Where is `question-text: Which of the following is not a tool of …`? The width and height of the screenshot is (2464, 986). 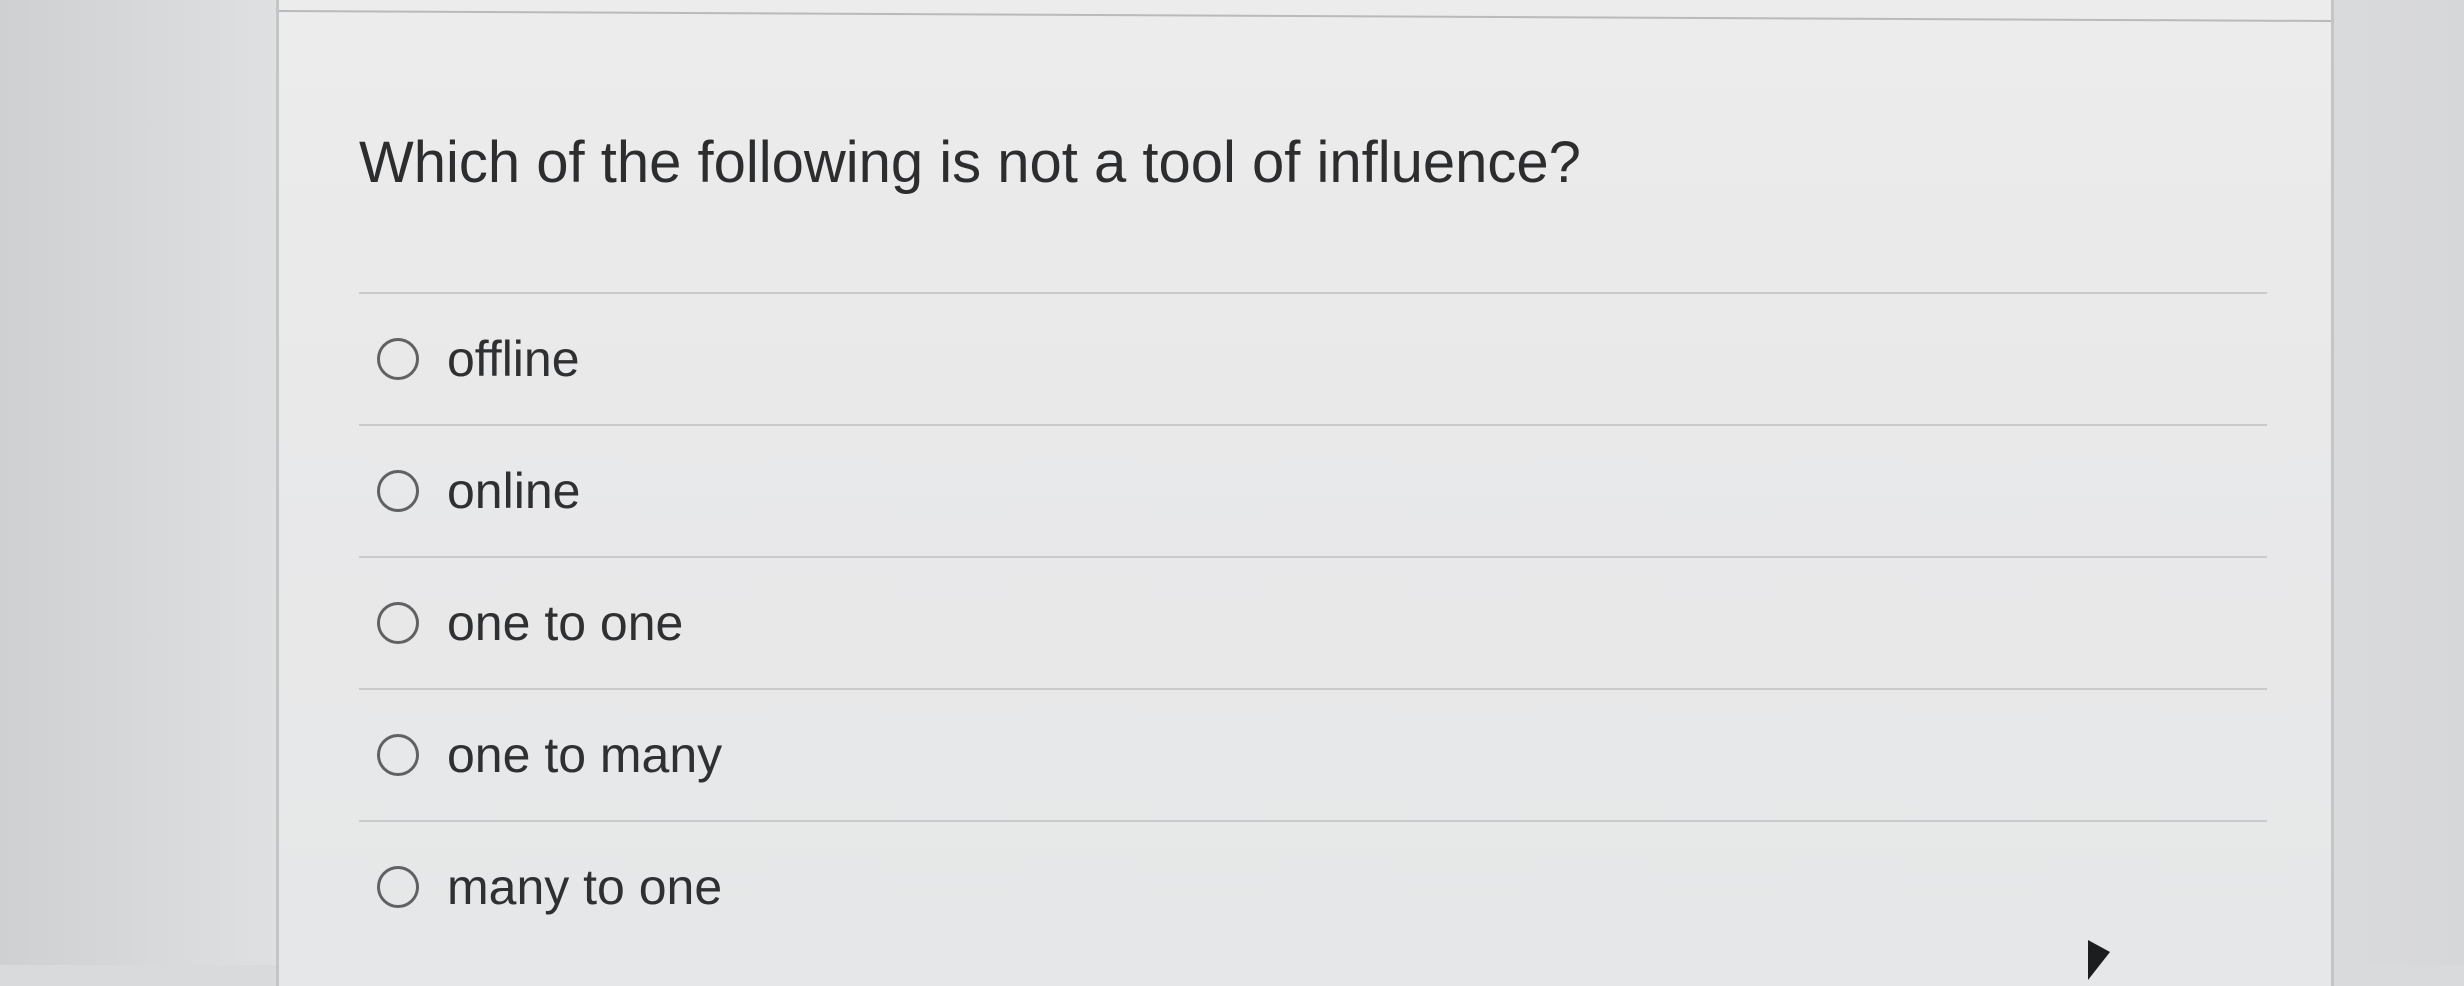
question-text: Which of the following is not a tool of … is located at coordinates (970, 162).